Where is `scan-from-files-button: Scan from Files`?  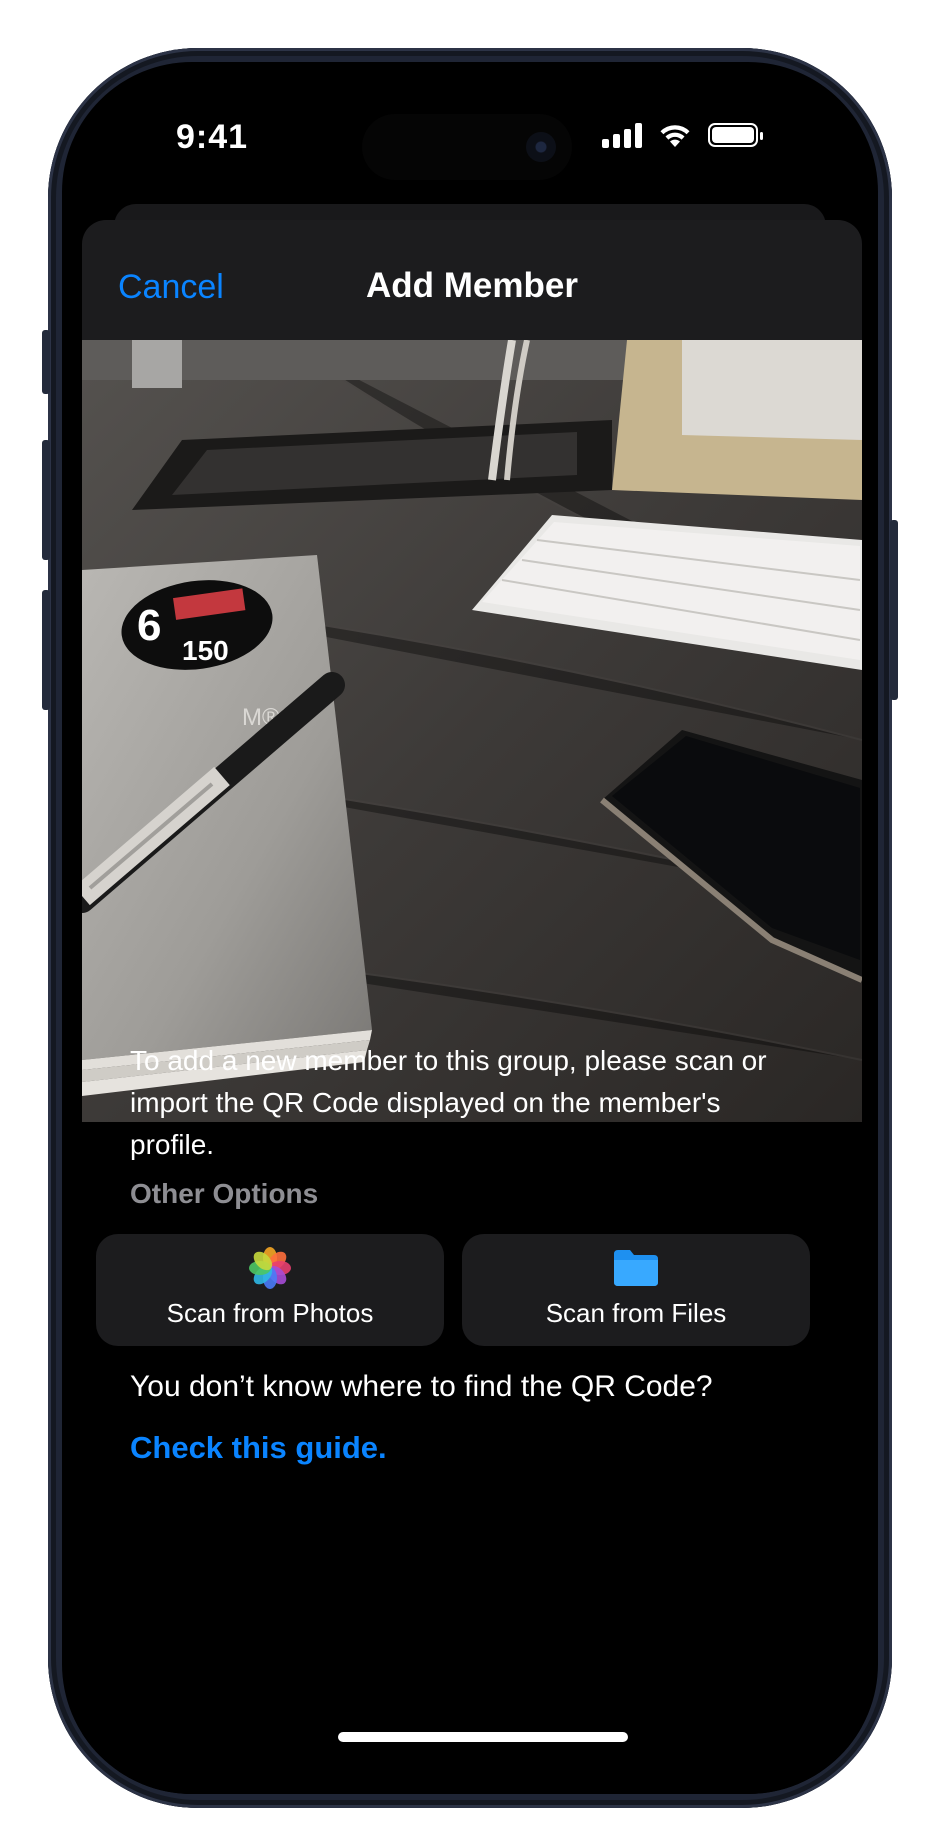 scan-from-files-button: Scan from Files is located at coordinates (636, 1290).